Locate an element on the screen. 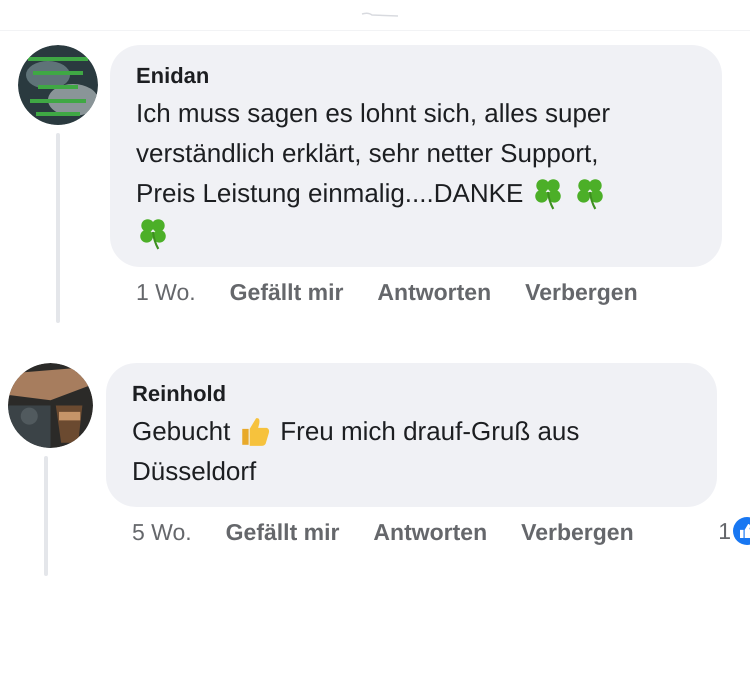  comment-text: Düsseldorf is located at coordinates (194, 471).